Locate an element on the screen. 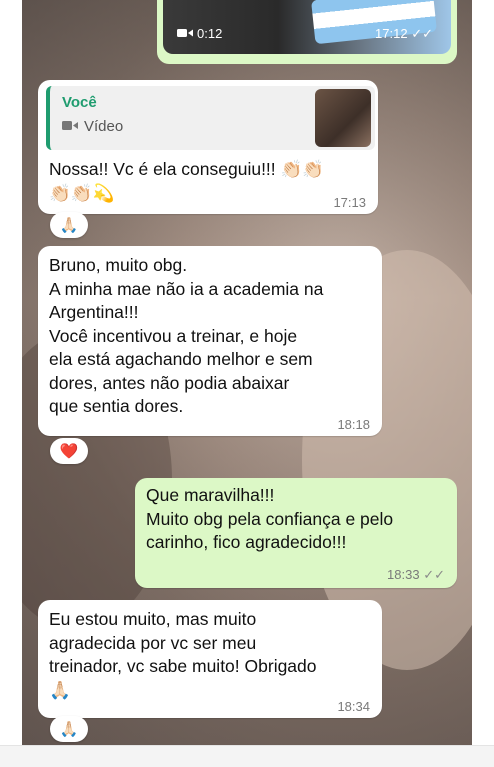 This screenshot has height=767, width=494. quote-kind: Vídeo is located at coordinates (92, 126).